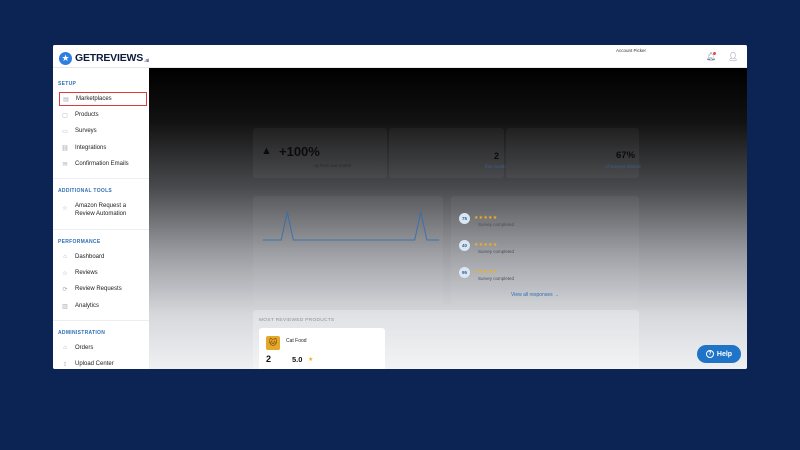  I want to click on product-review-count: 2, so click(269, 359).